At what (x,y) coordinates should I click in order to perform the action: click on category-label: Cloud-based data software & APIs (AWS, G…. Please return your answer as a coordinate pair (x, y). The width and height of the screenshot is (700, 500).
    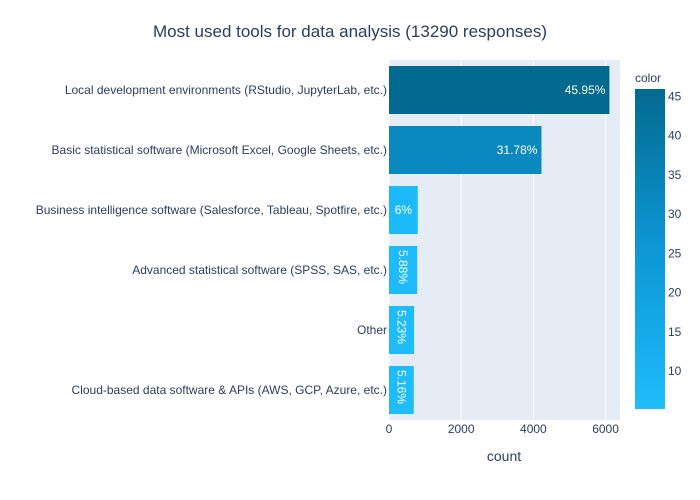
    Looking at the image, I should click on (229, 390).